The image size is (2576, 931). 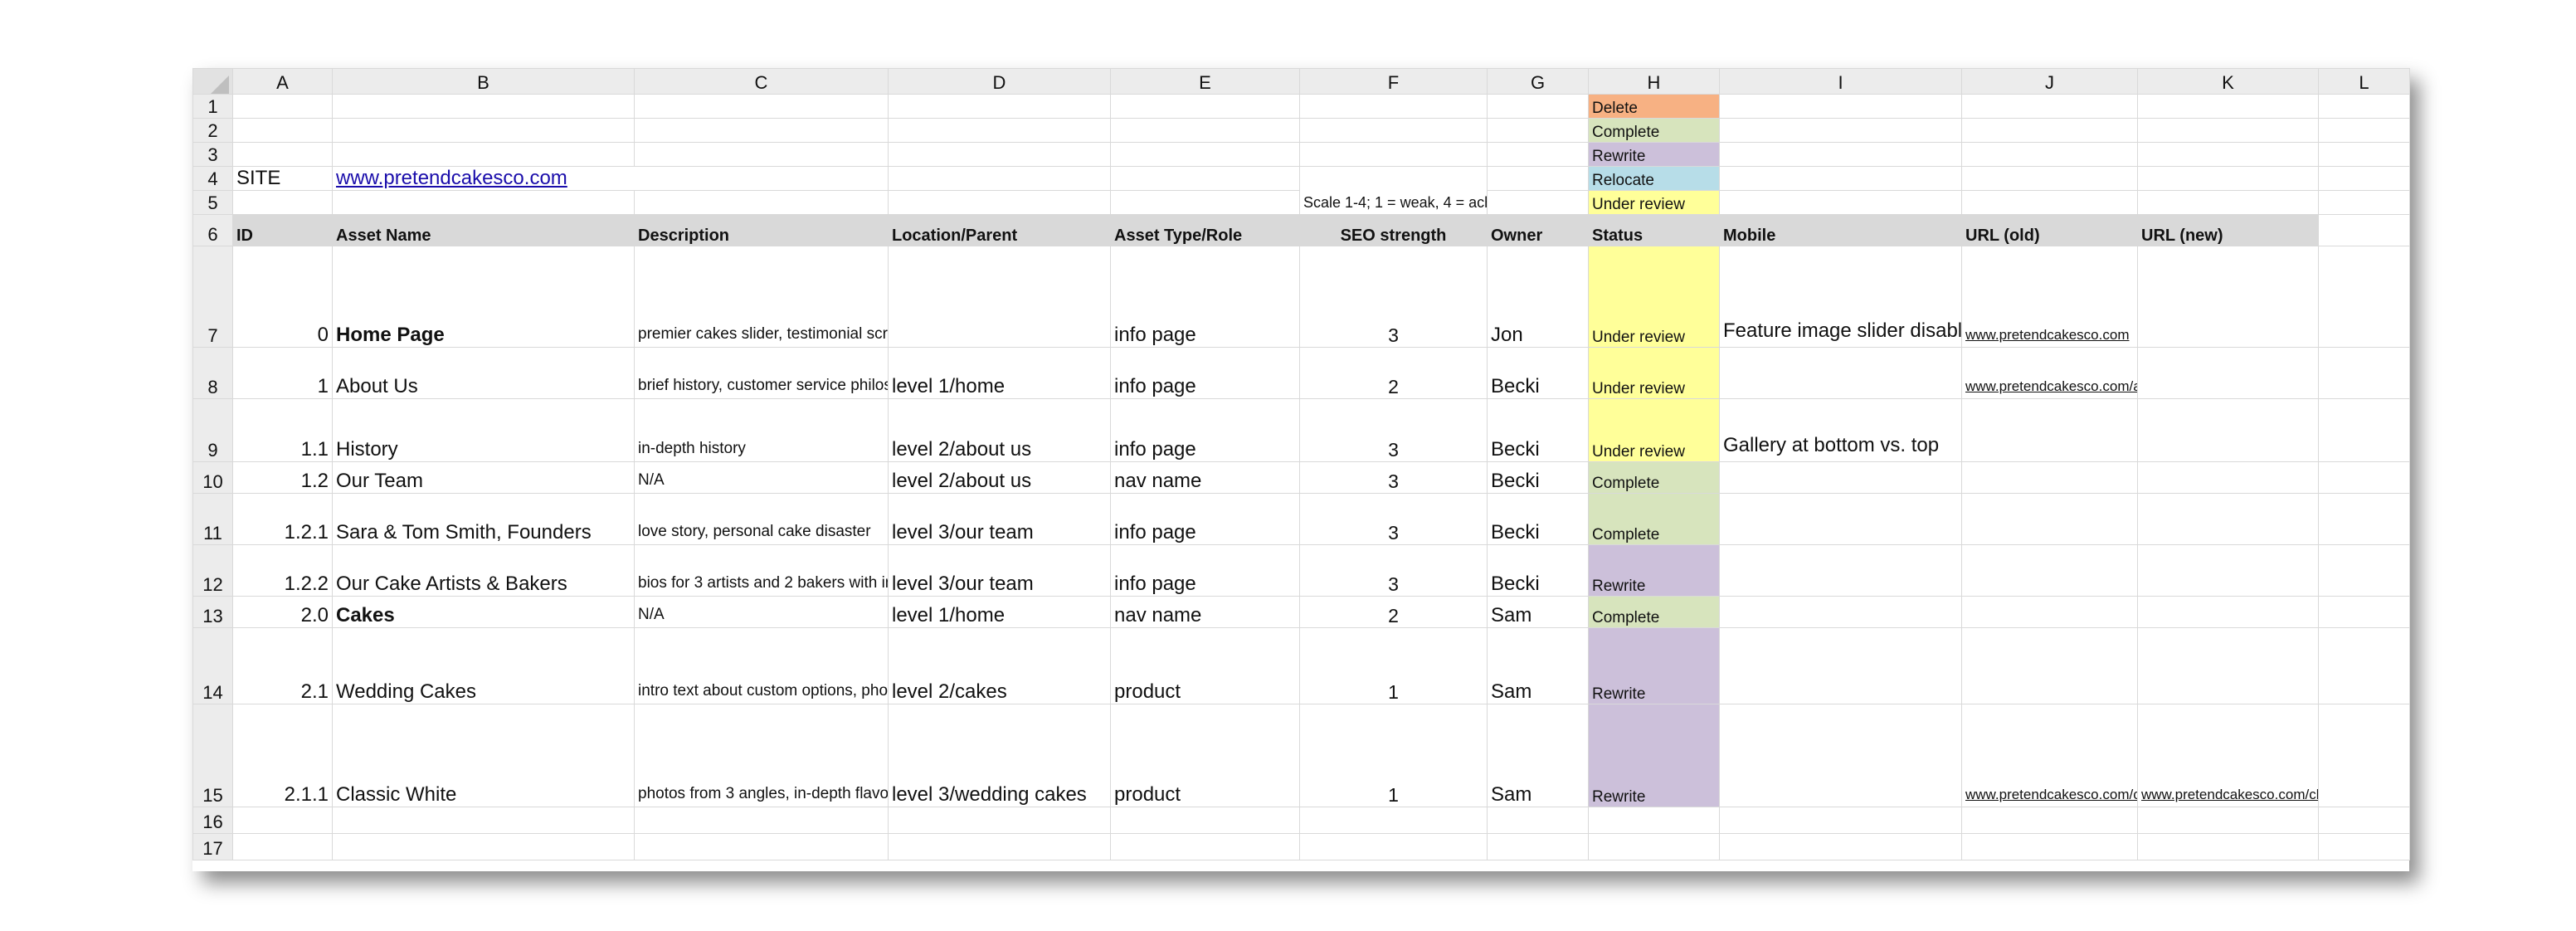 I want to click on location-cell: level 2/about us, so click(x=999, y=430).